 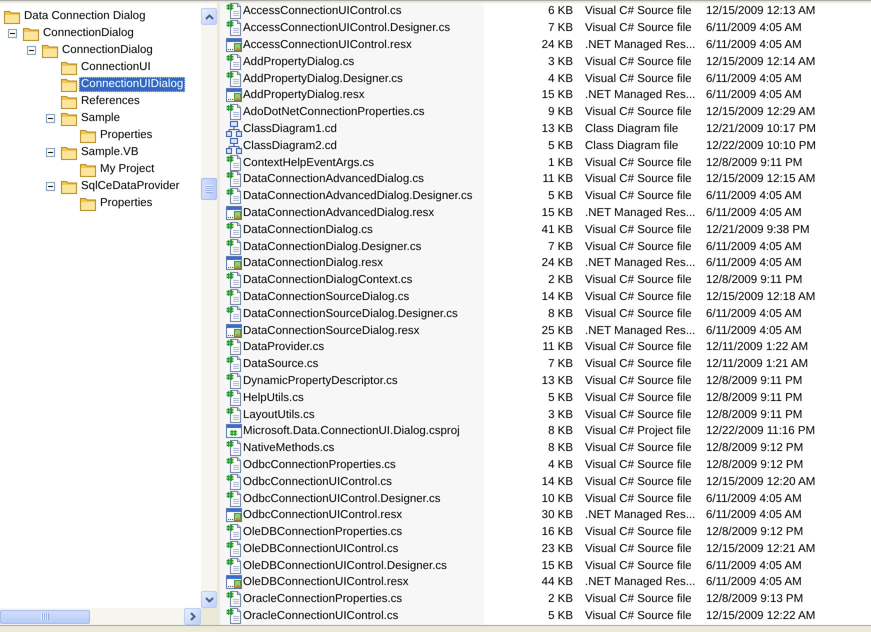 I want to click on file-name: DynamicPropertyDescriptor.cs, so click(x=320, y=381).